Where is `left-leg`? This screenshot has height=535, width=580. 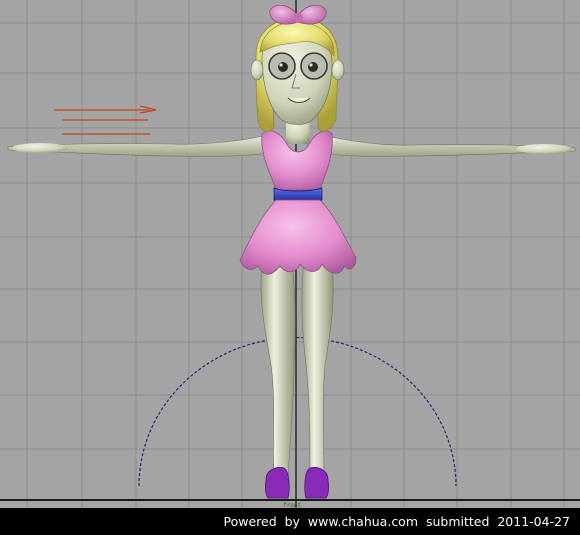 left-leg is located at coordinates (278, 370).